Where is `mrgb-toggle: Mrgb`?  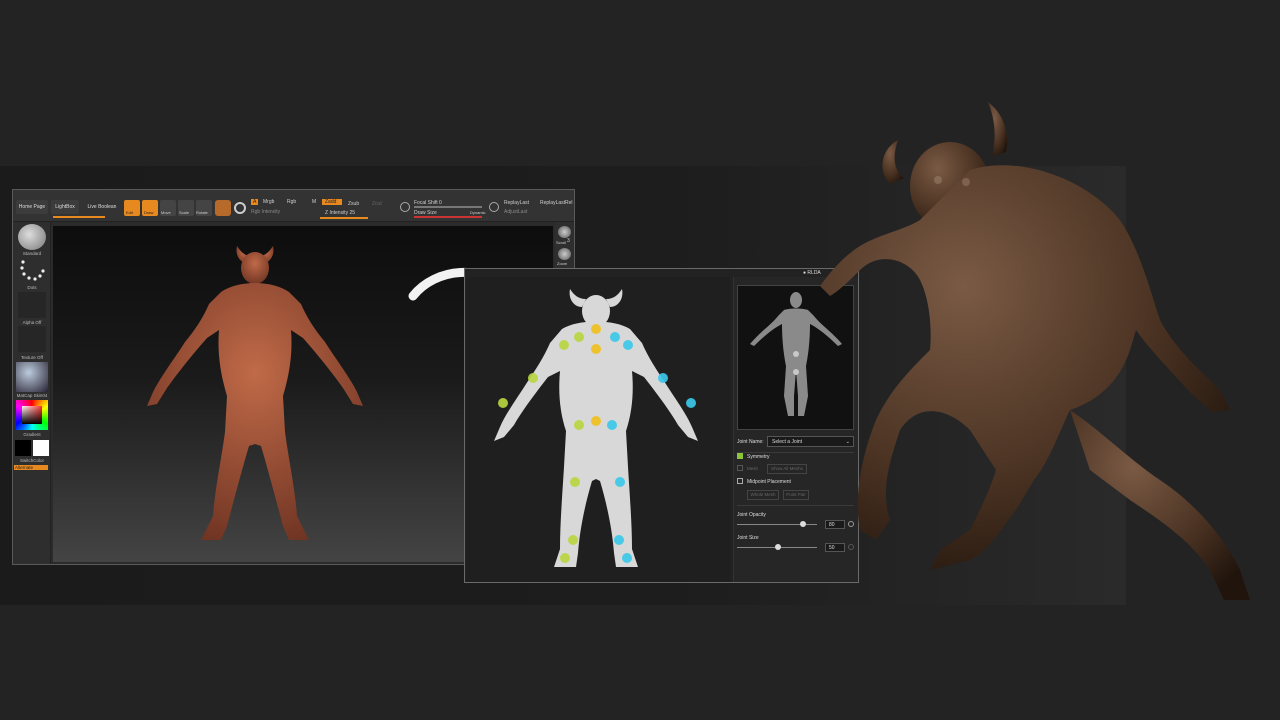 mrgb-toggle: Mrgb is located at coordinates (268, 202).